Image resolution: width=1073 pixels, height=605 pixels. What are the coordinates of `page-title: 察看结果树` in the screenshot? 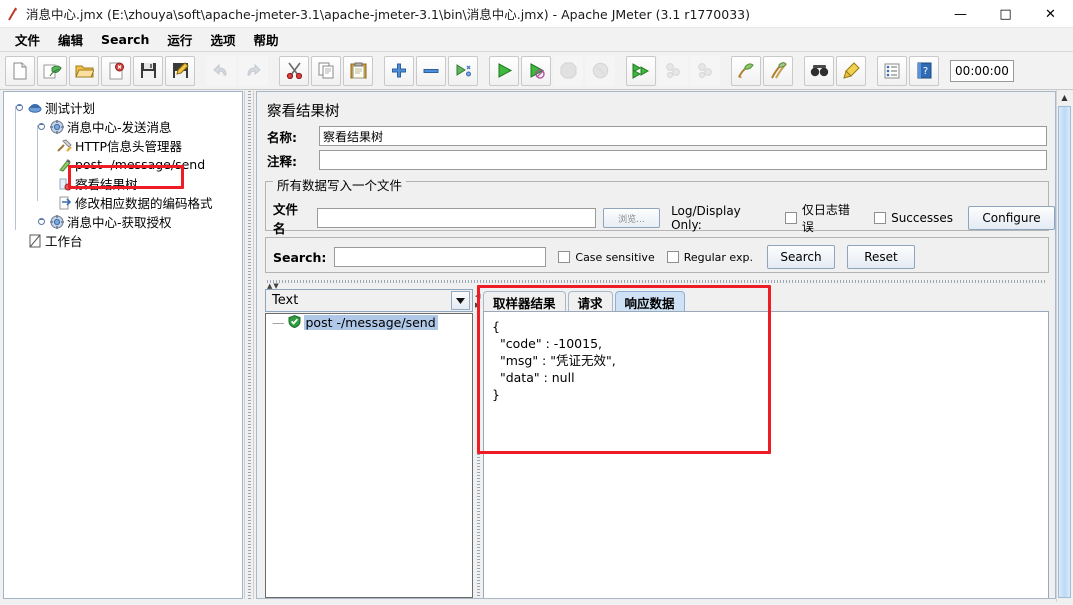 It's located at (303, 112).